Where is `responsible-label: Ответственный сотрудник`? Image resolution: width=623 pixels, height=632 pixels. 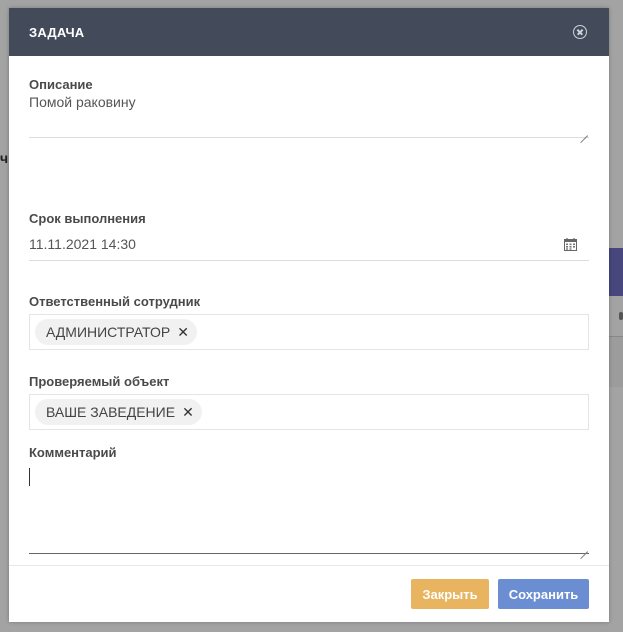
responsible-label: Ответственный сотрудник is located at coordinates (115, 301).